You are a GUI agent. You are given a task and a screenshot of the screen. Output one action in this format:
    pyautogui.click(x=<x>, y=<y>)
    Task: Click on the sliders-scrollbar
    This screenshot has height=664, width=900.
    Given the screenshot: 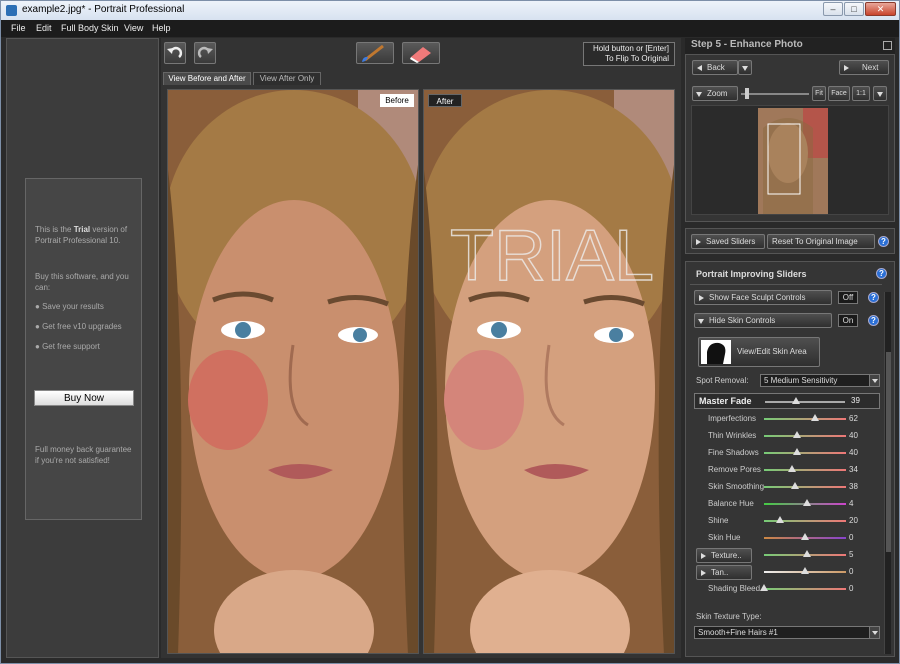 What is the action you would take?
    pyautogui.click(x=887, y=473)
    